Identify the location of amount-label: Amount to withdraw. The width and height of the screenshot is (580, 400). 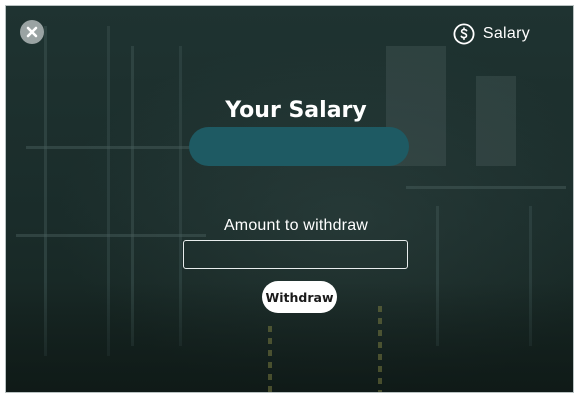
(296, 225).